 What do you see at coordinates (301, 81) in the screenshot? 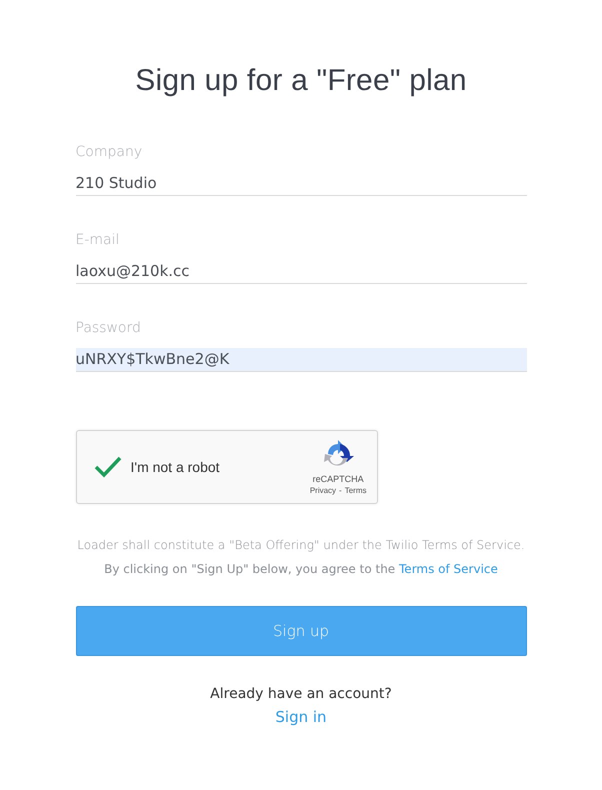
I see `page-title: Sign up for a "Free" plan` at bounding box center [301, 81].